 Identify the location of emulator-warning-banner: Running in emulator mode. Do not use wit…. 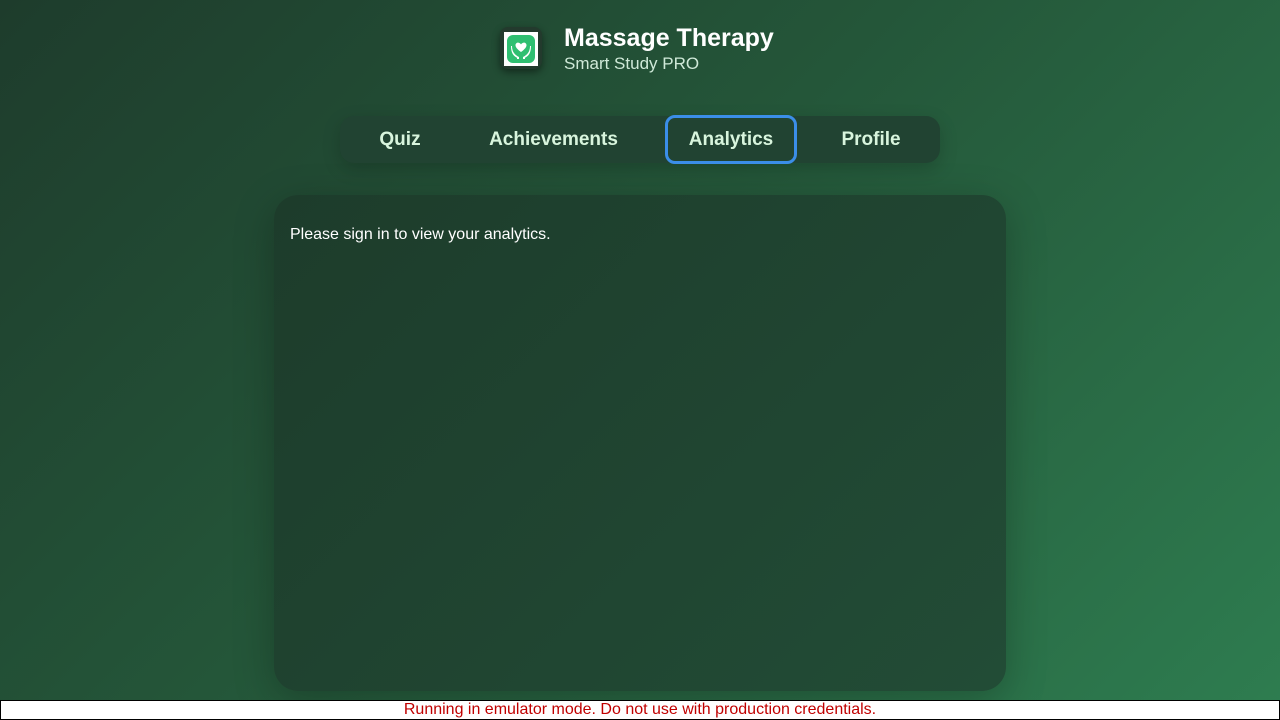
(640, 710).